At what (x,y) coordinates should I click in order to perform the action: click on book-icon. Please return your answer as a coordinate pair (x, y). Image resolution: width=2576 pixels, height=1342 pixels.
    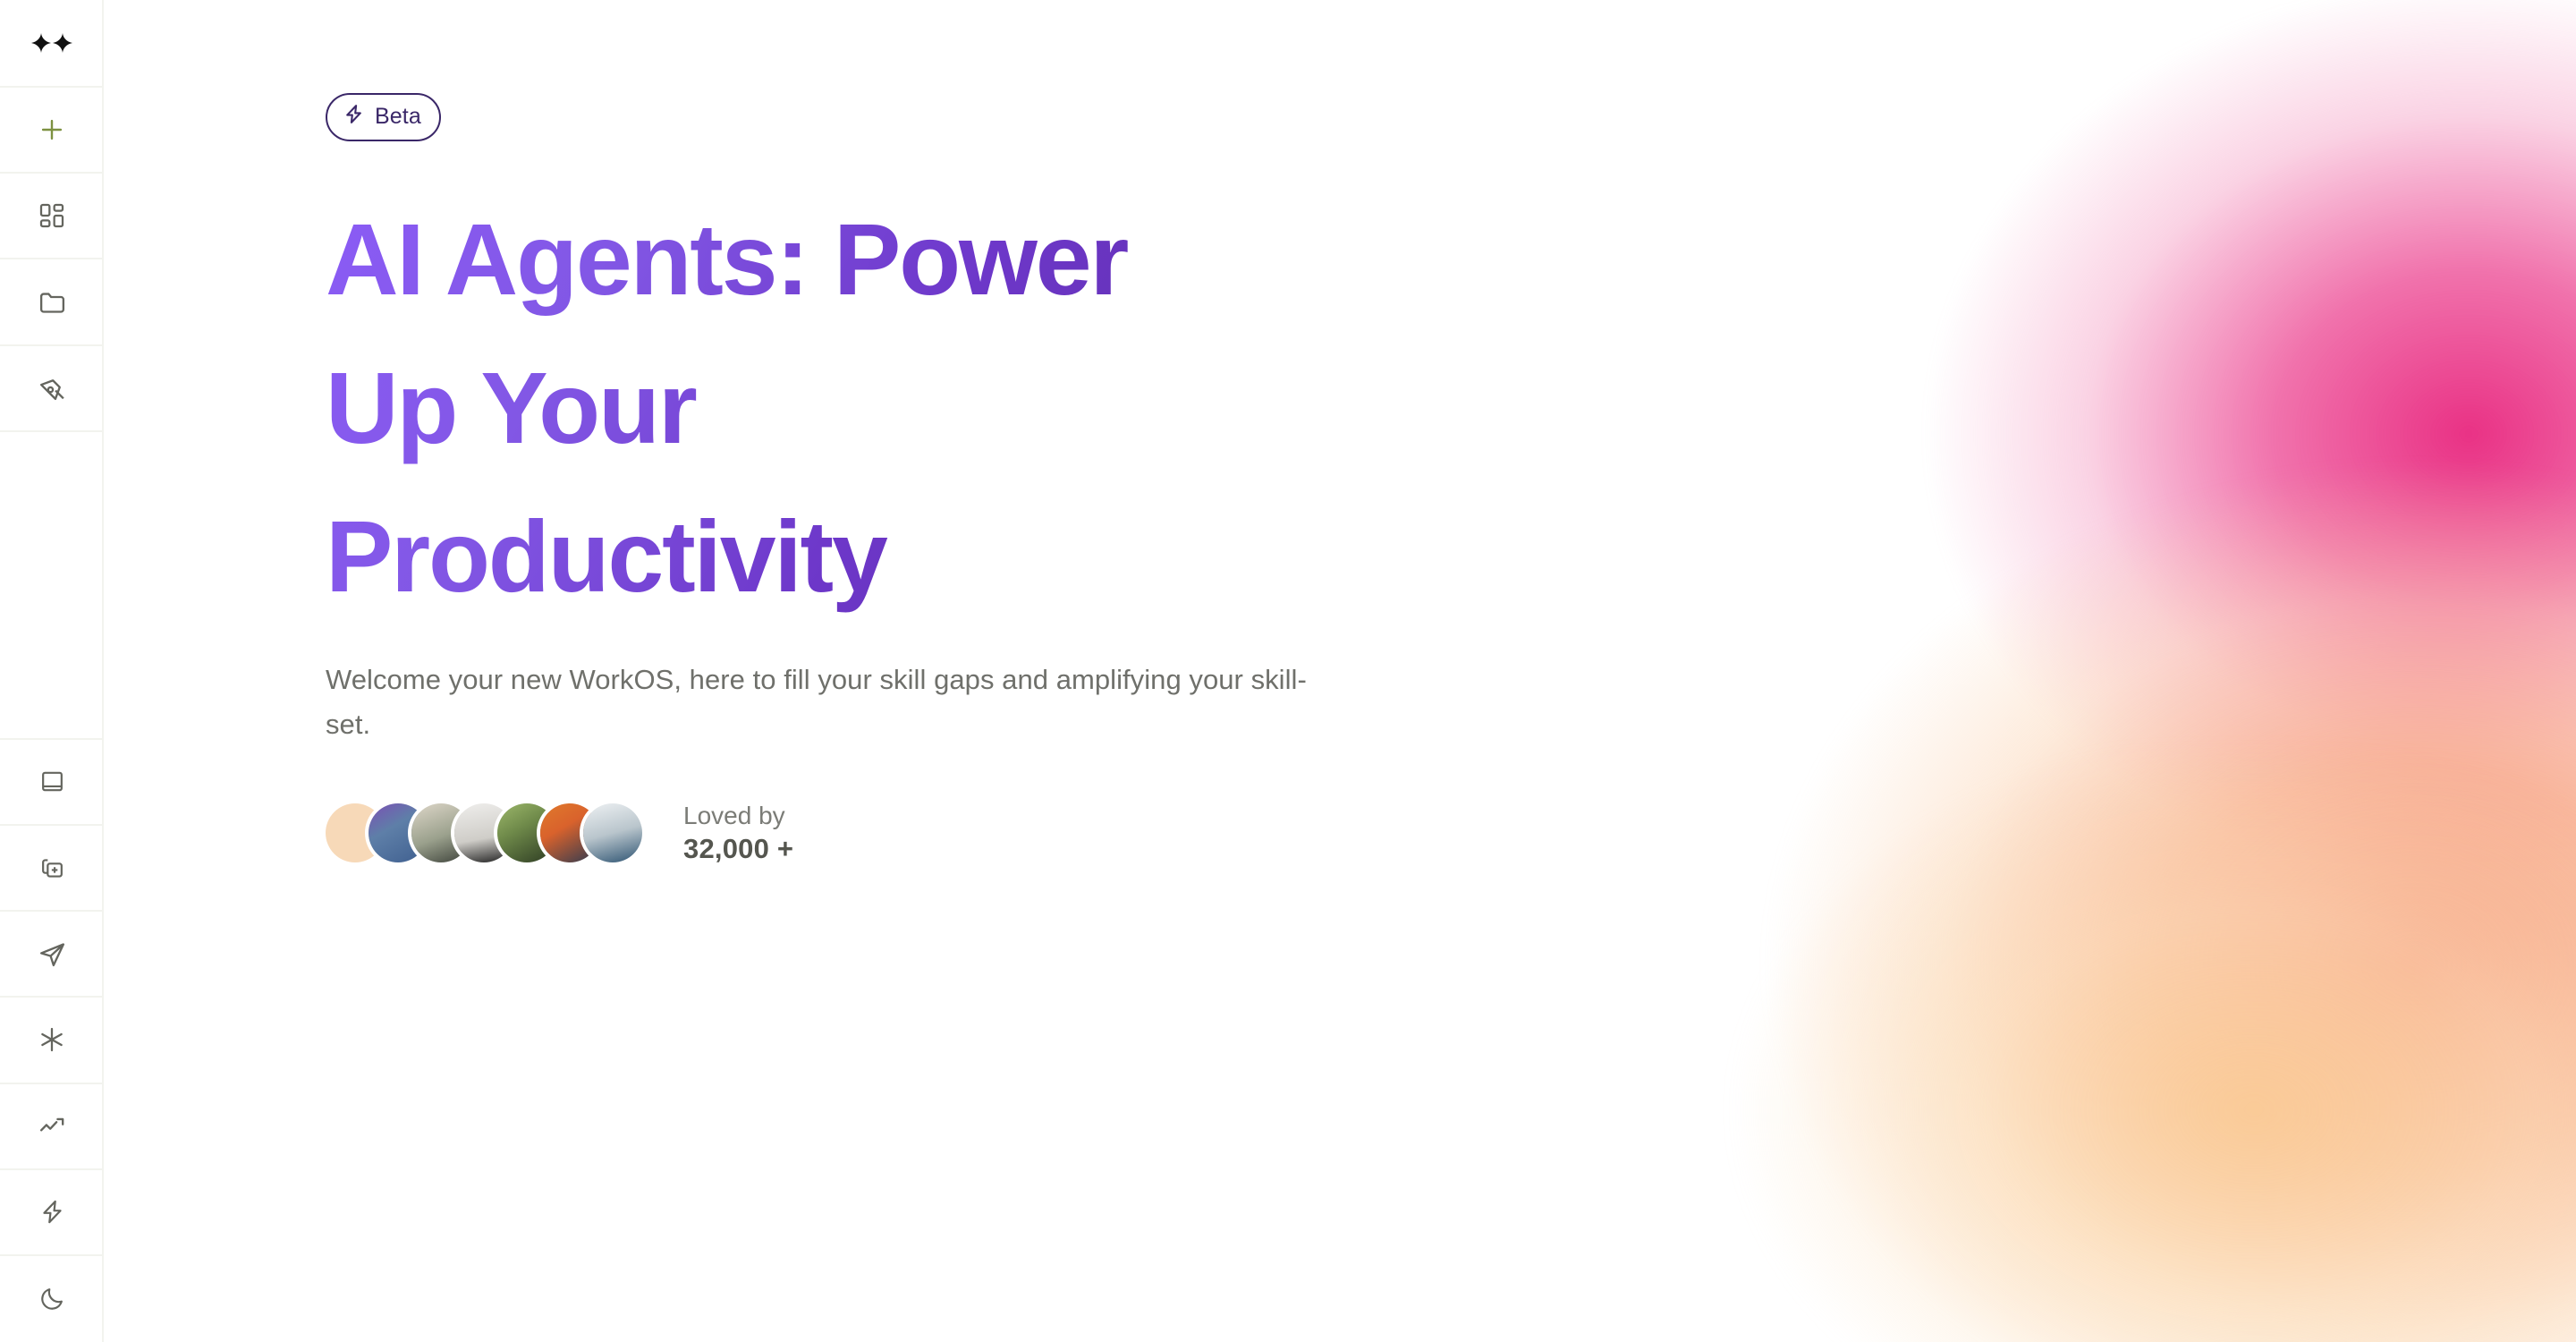
    Looking at the image, I should click on (52, 782).